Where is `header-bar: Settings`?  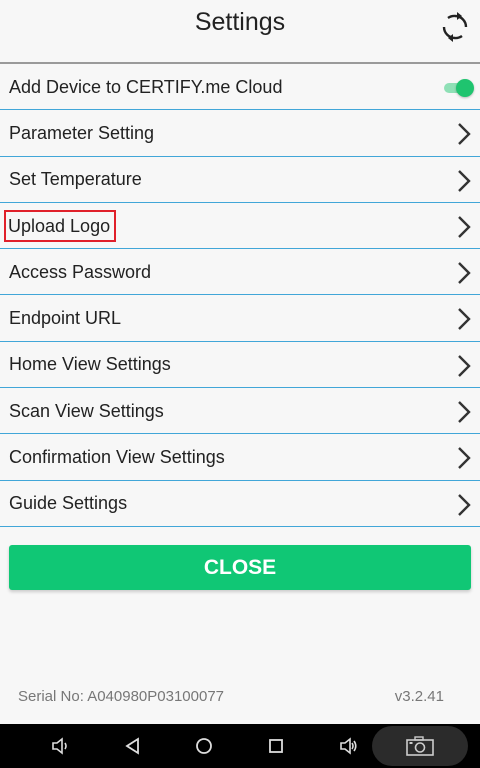
header-bar: Settings is located at coordinates (240, 32).